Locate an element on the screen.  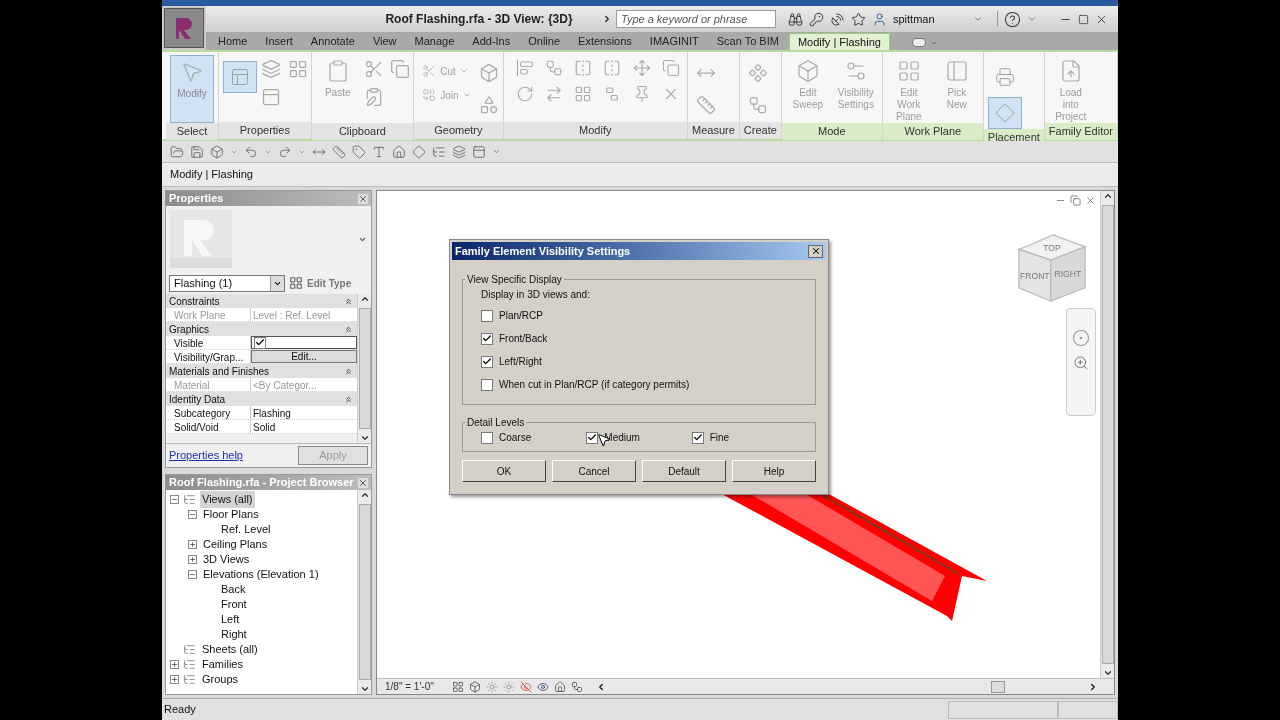
folder-icon is located at coordinates (177, 151).